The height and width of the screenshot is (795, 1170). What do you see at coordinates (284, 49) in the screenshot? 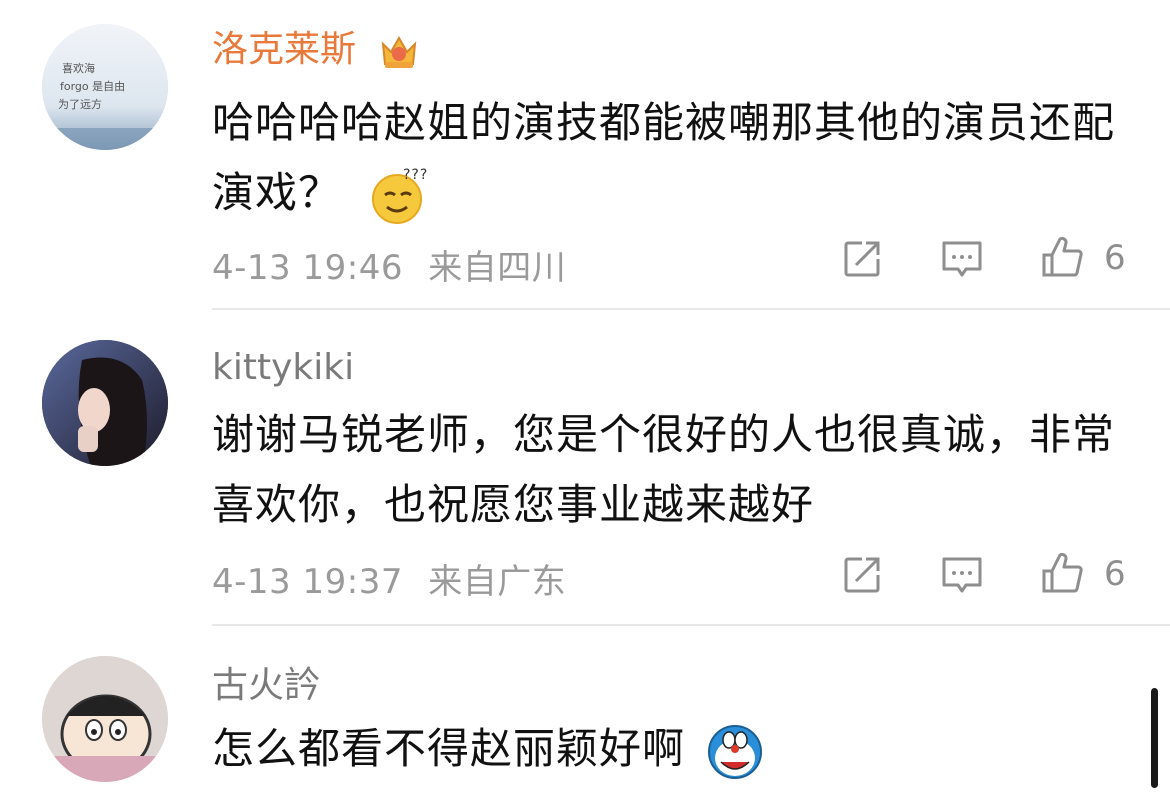
I see `username-label: 洛克莱斯` at bounding box center [284, 49].